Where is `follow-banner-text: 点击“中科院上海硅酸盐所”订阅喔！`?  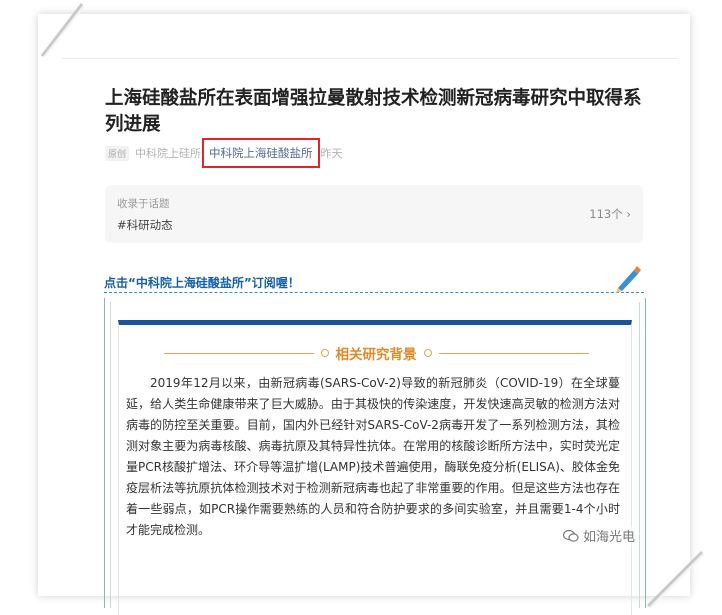
follow-banner-text: 点击“中科院上海硅酸盐所”订阅喔！ is located at coordinates (202, 283).